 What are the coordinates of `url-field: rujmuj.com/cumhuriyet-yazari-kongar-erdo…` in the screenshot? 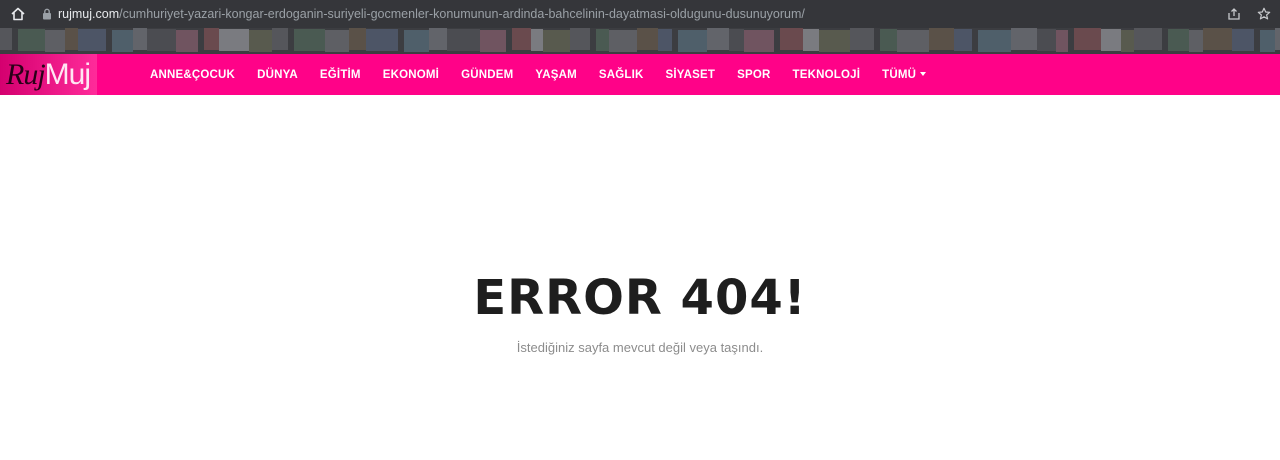 It's located at (628, 14).